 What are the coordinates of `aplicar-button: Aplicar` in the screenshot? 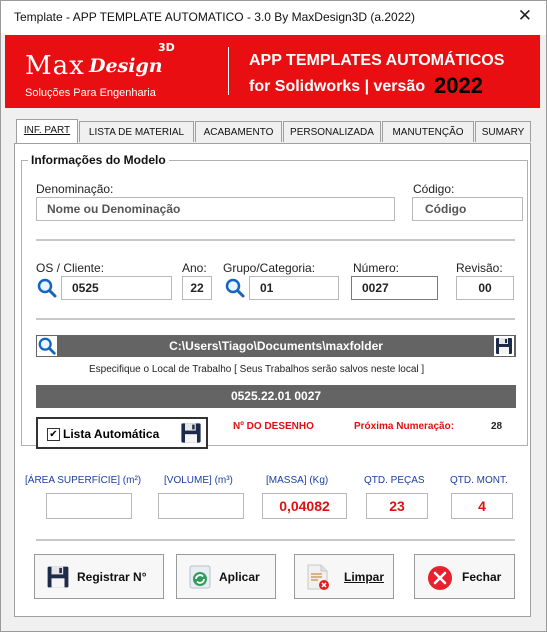 It's located at (226, 576).